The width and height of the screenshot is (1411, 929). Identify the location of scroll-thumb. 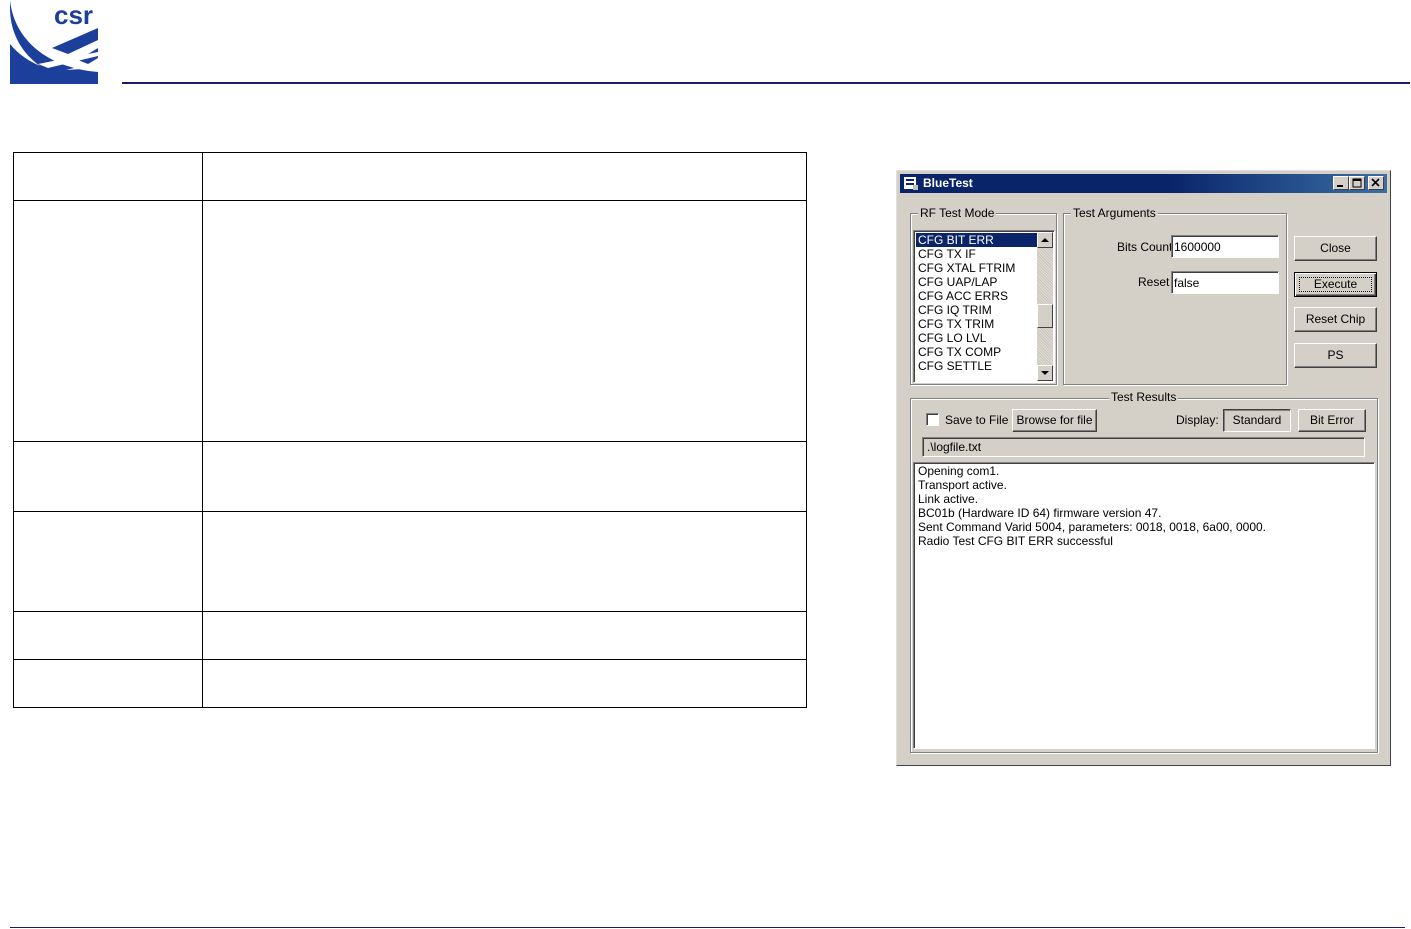
(1045, 316).